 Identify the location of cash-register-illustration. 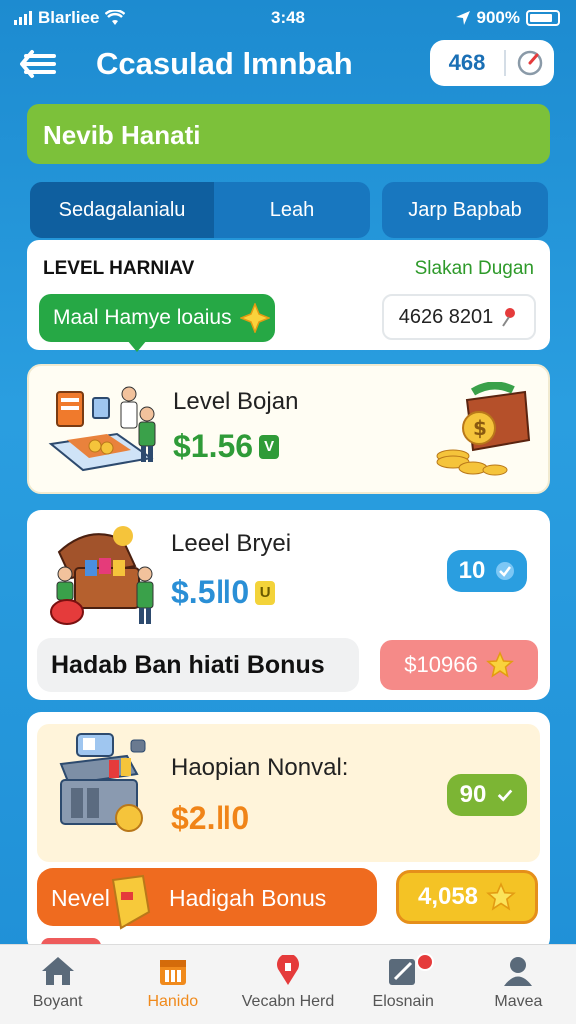
(103, 788).